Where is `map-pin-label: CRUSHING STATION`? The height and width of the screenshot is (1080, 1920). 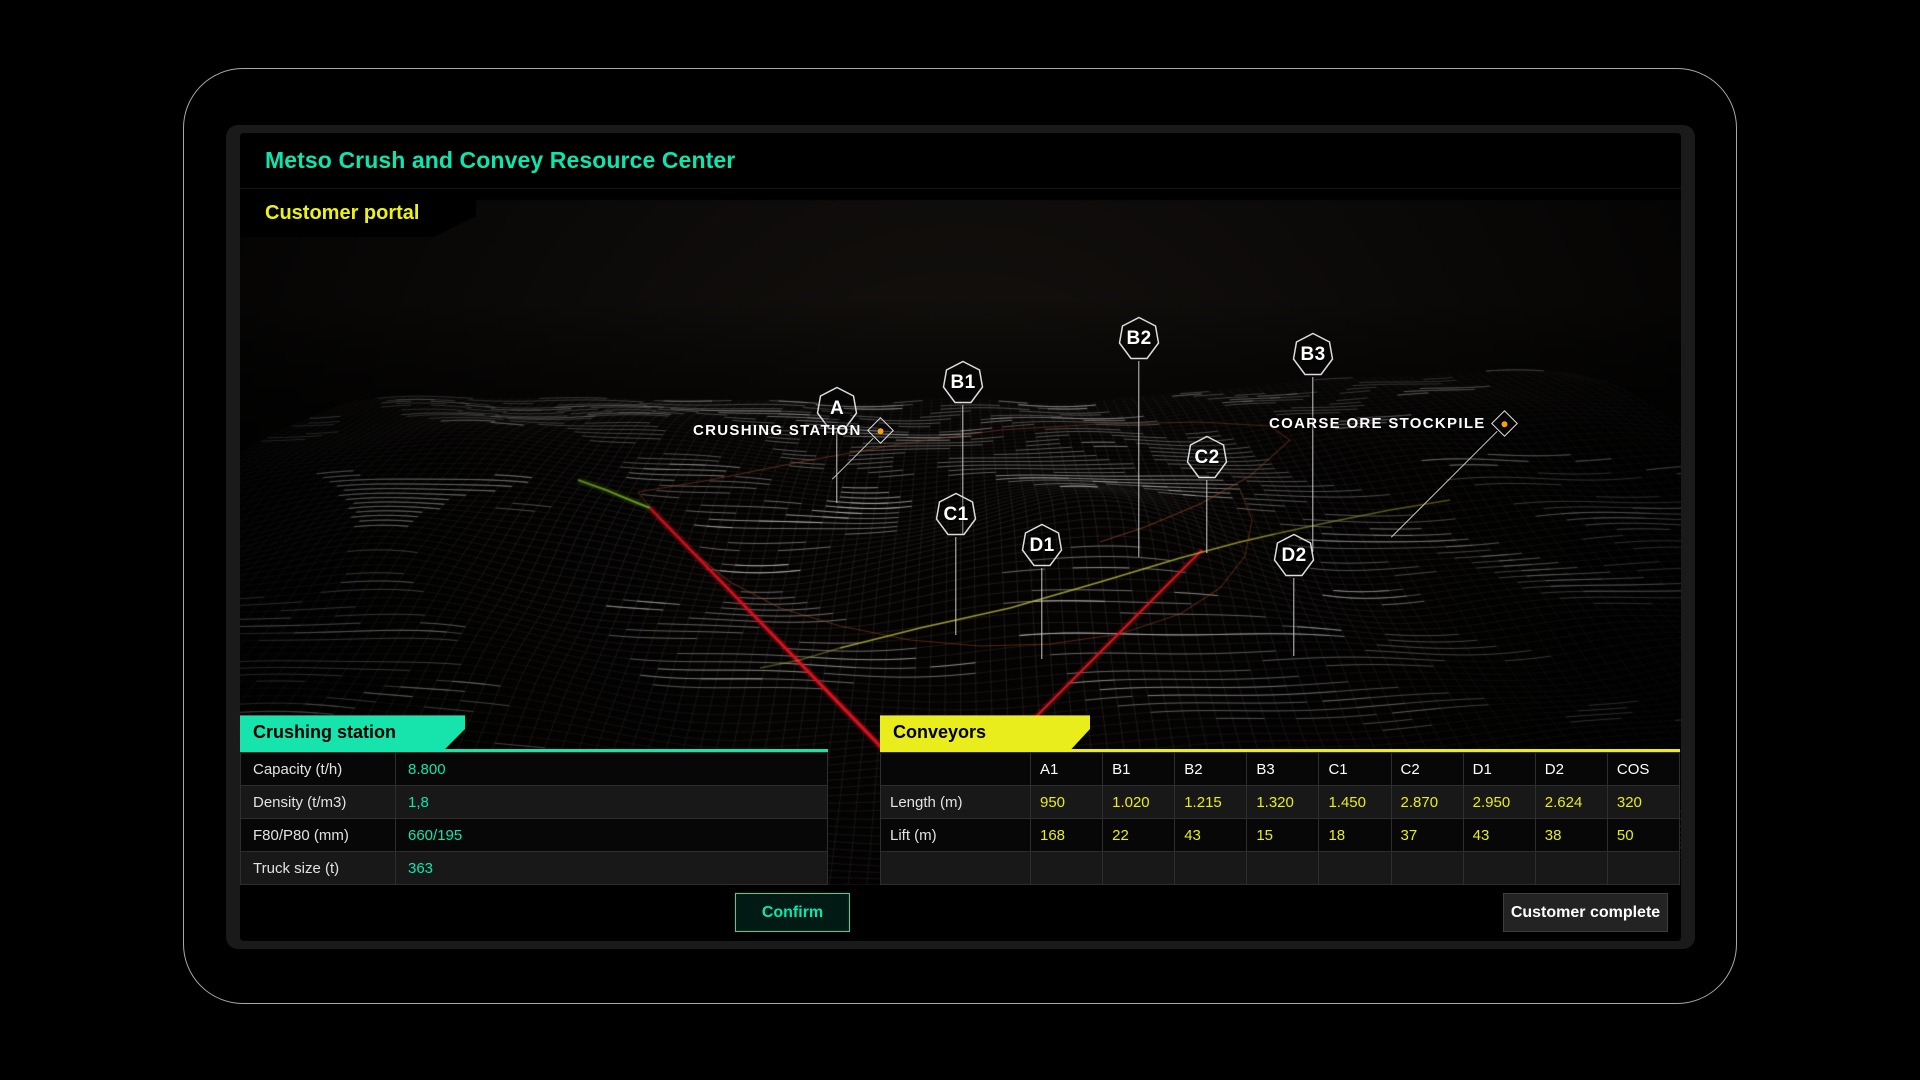 map-pin-label: CRUSHING STATION is located at coordinates (777, 430).